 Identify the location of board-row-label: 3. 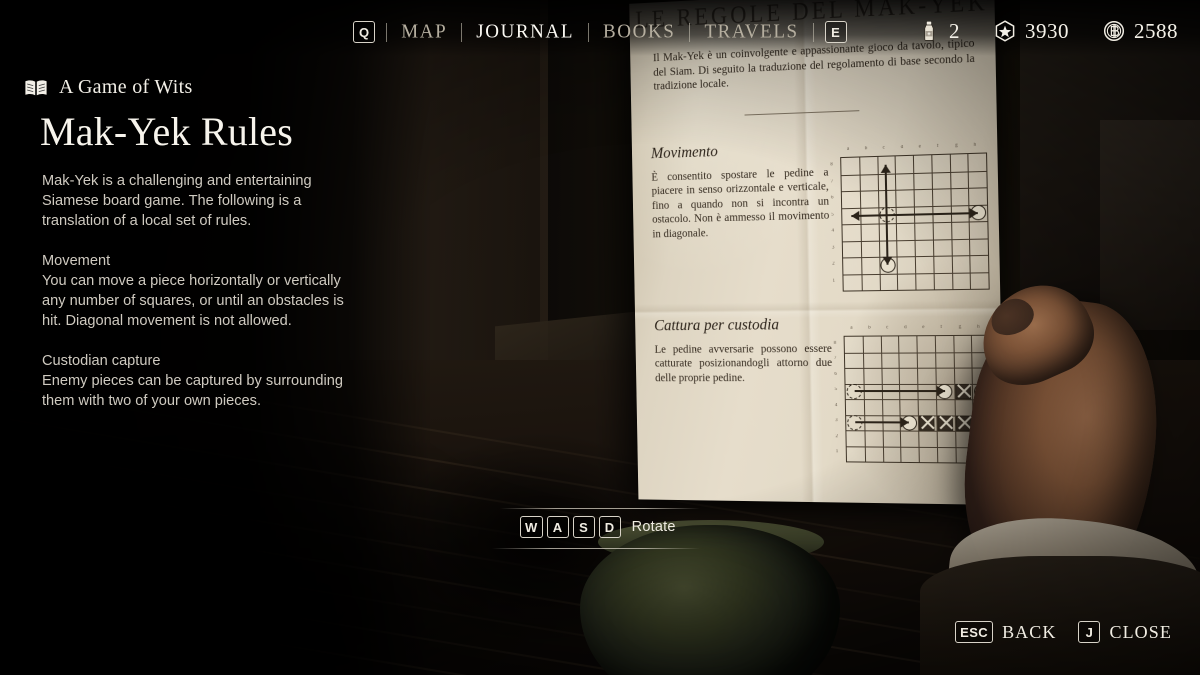
(836, 421).